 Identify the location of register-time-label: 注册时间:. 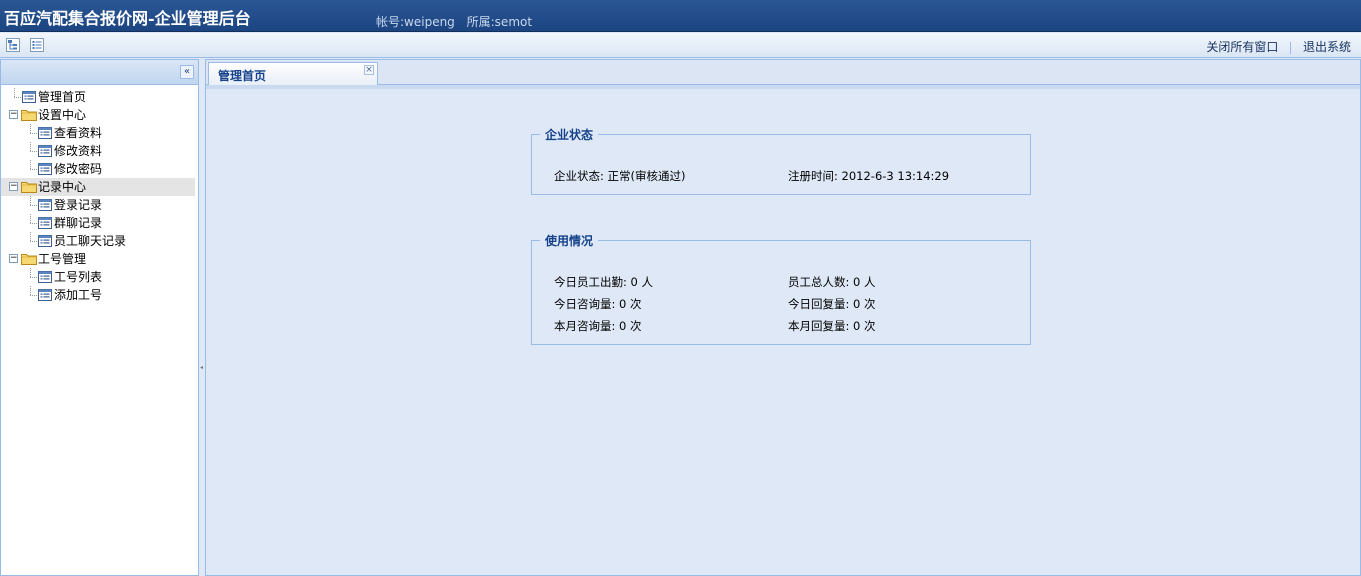
(813, 176).